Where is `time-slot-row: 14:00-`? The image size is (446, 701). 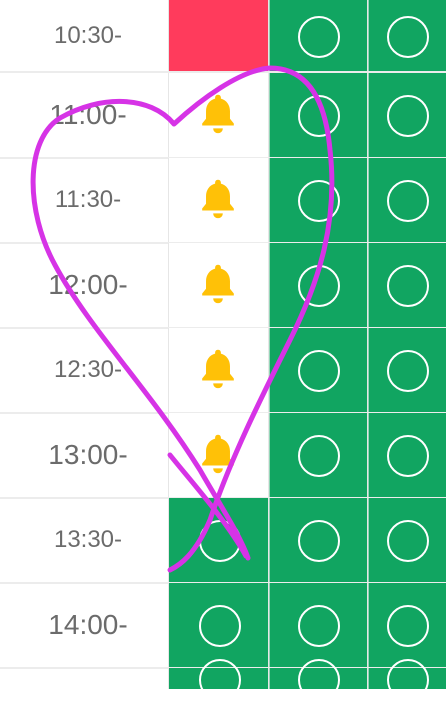
time-slot-row: 14:00- is located at coordinates (223, 625).